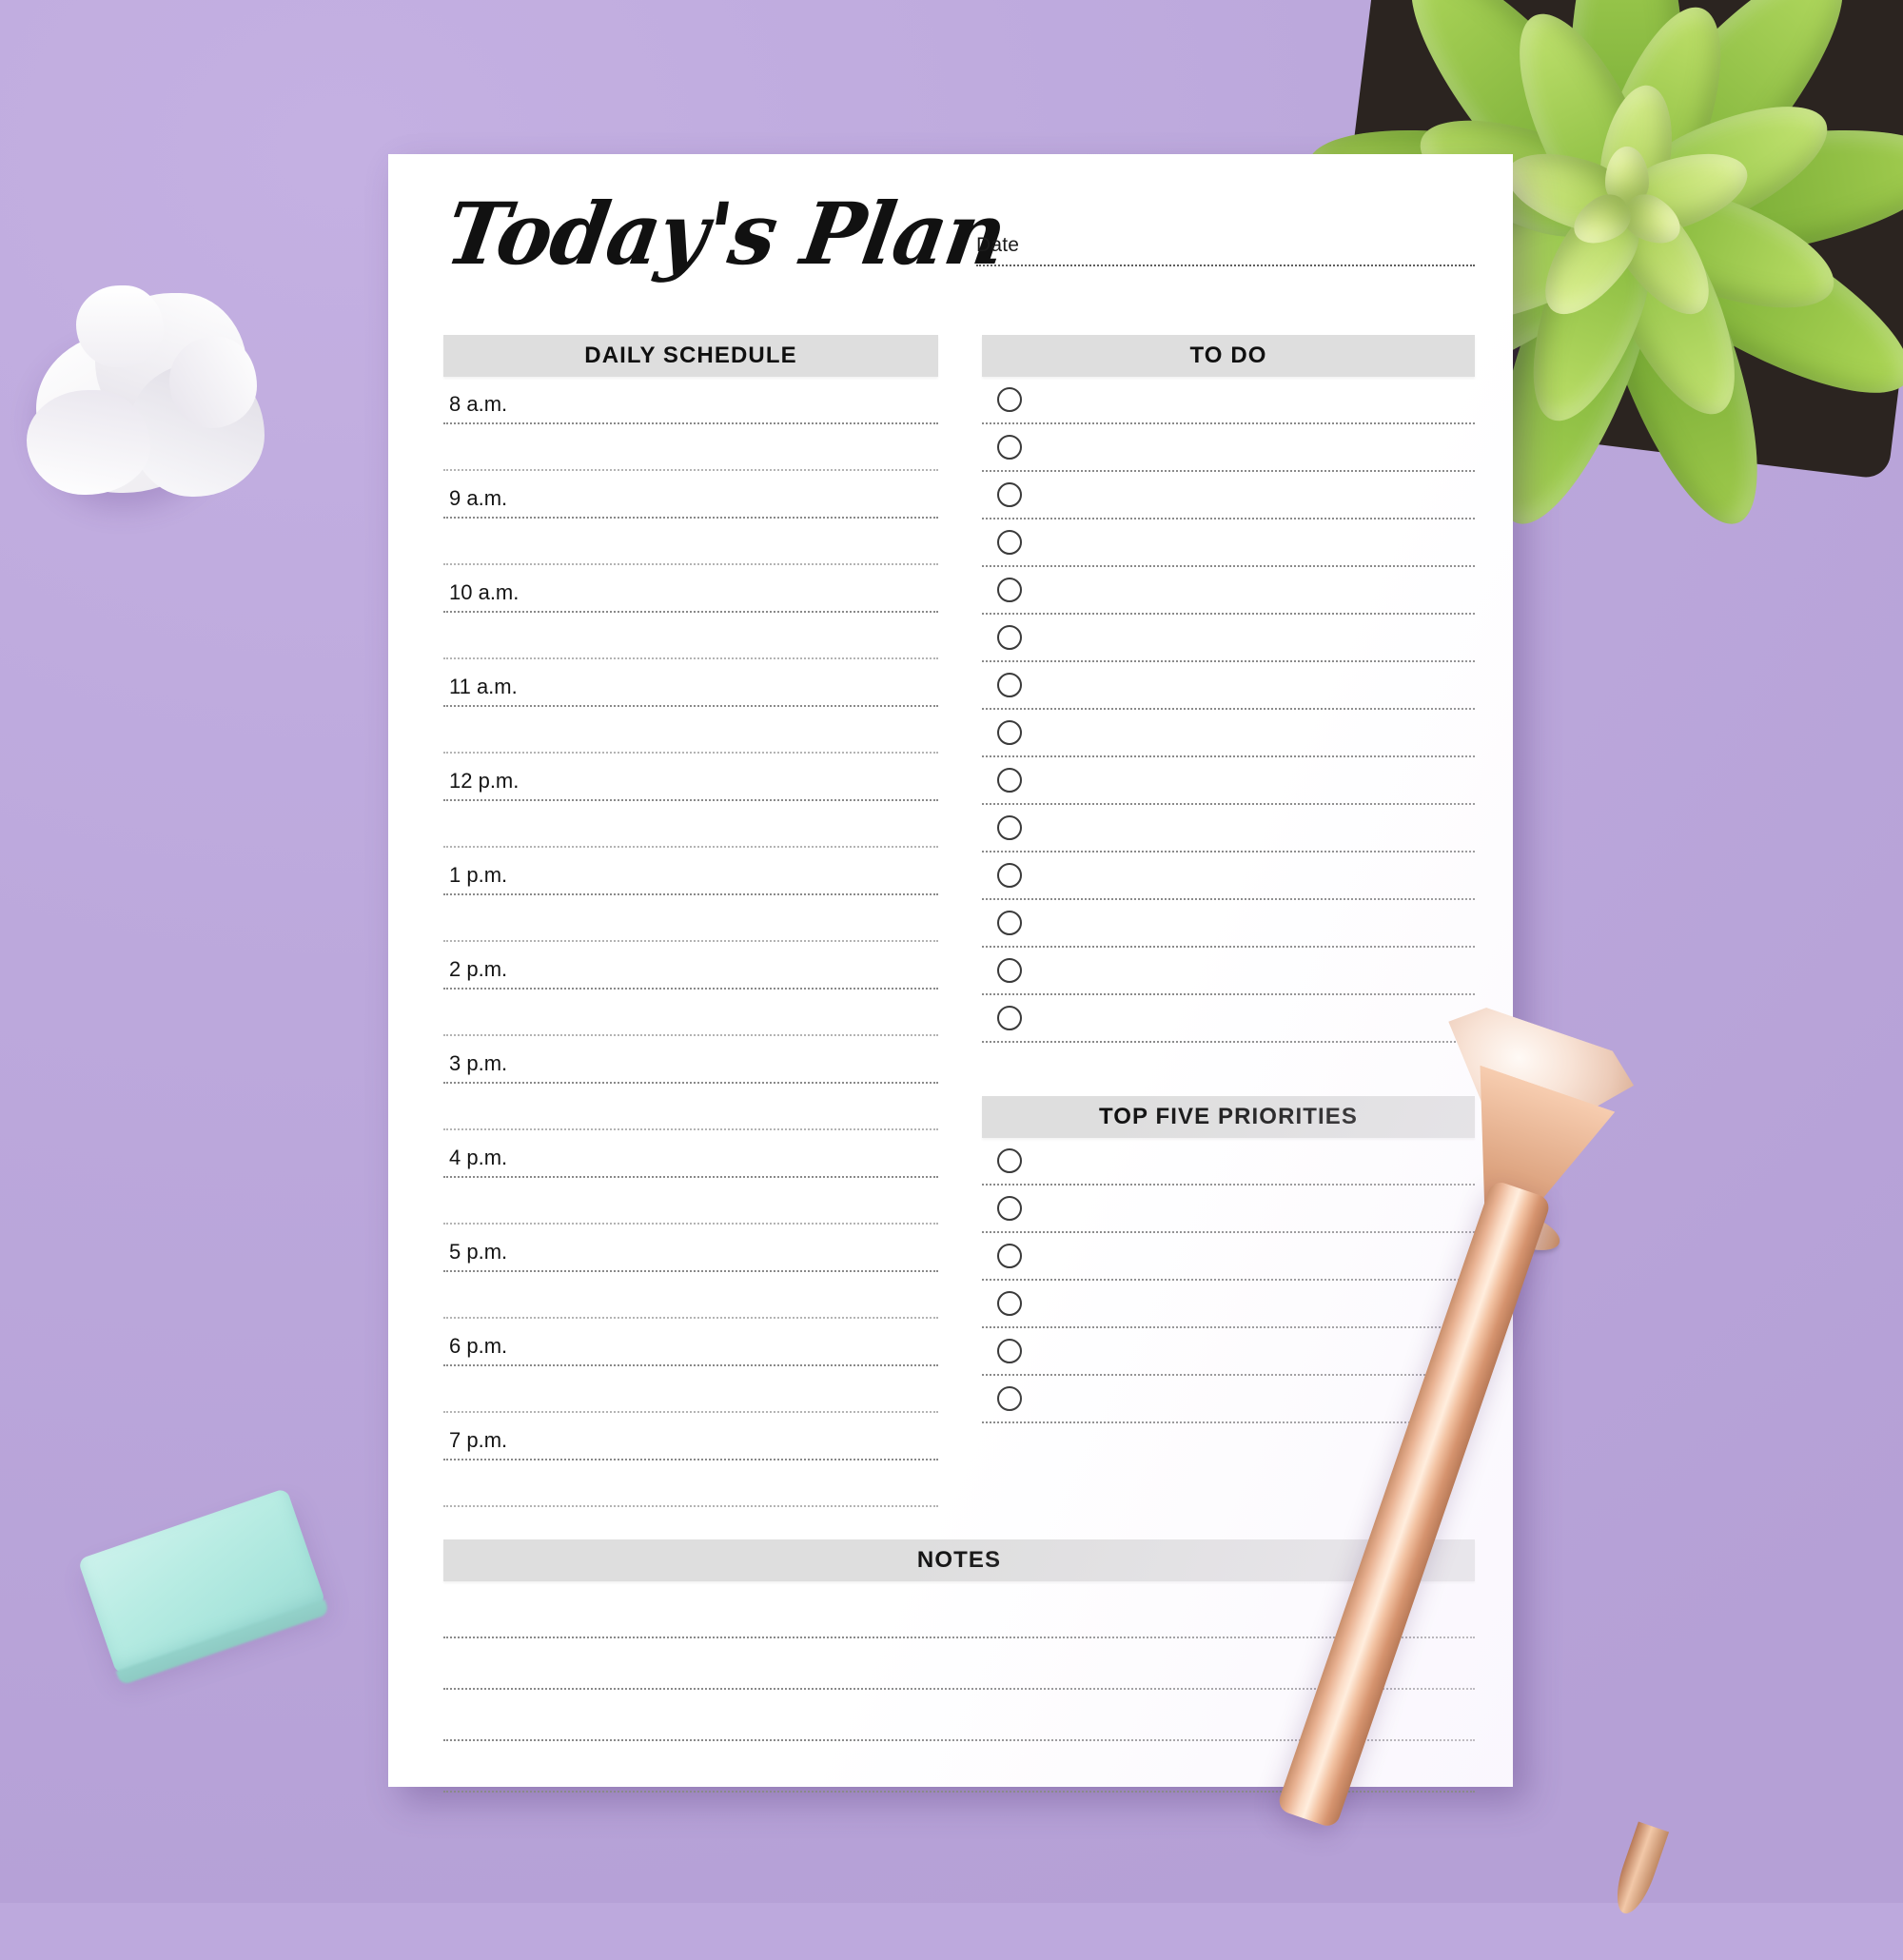 The width and height of the screenshot is (1903, 1960). I want to click on page-title: Today's Plan, so click(725, 234).